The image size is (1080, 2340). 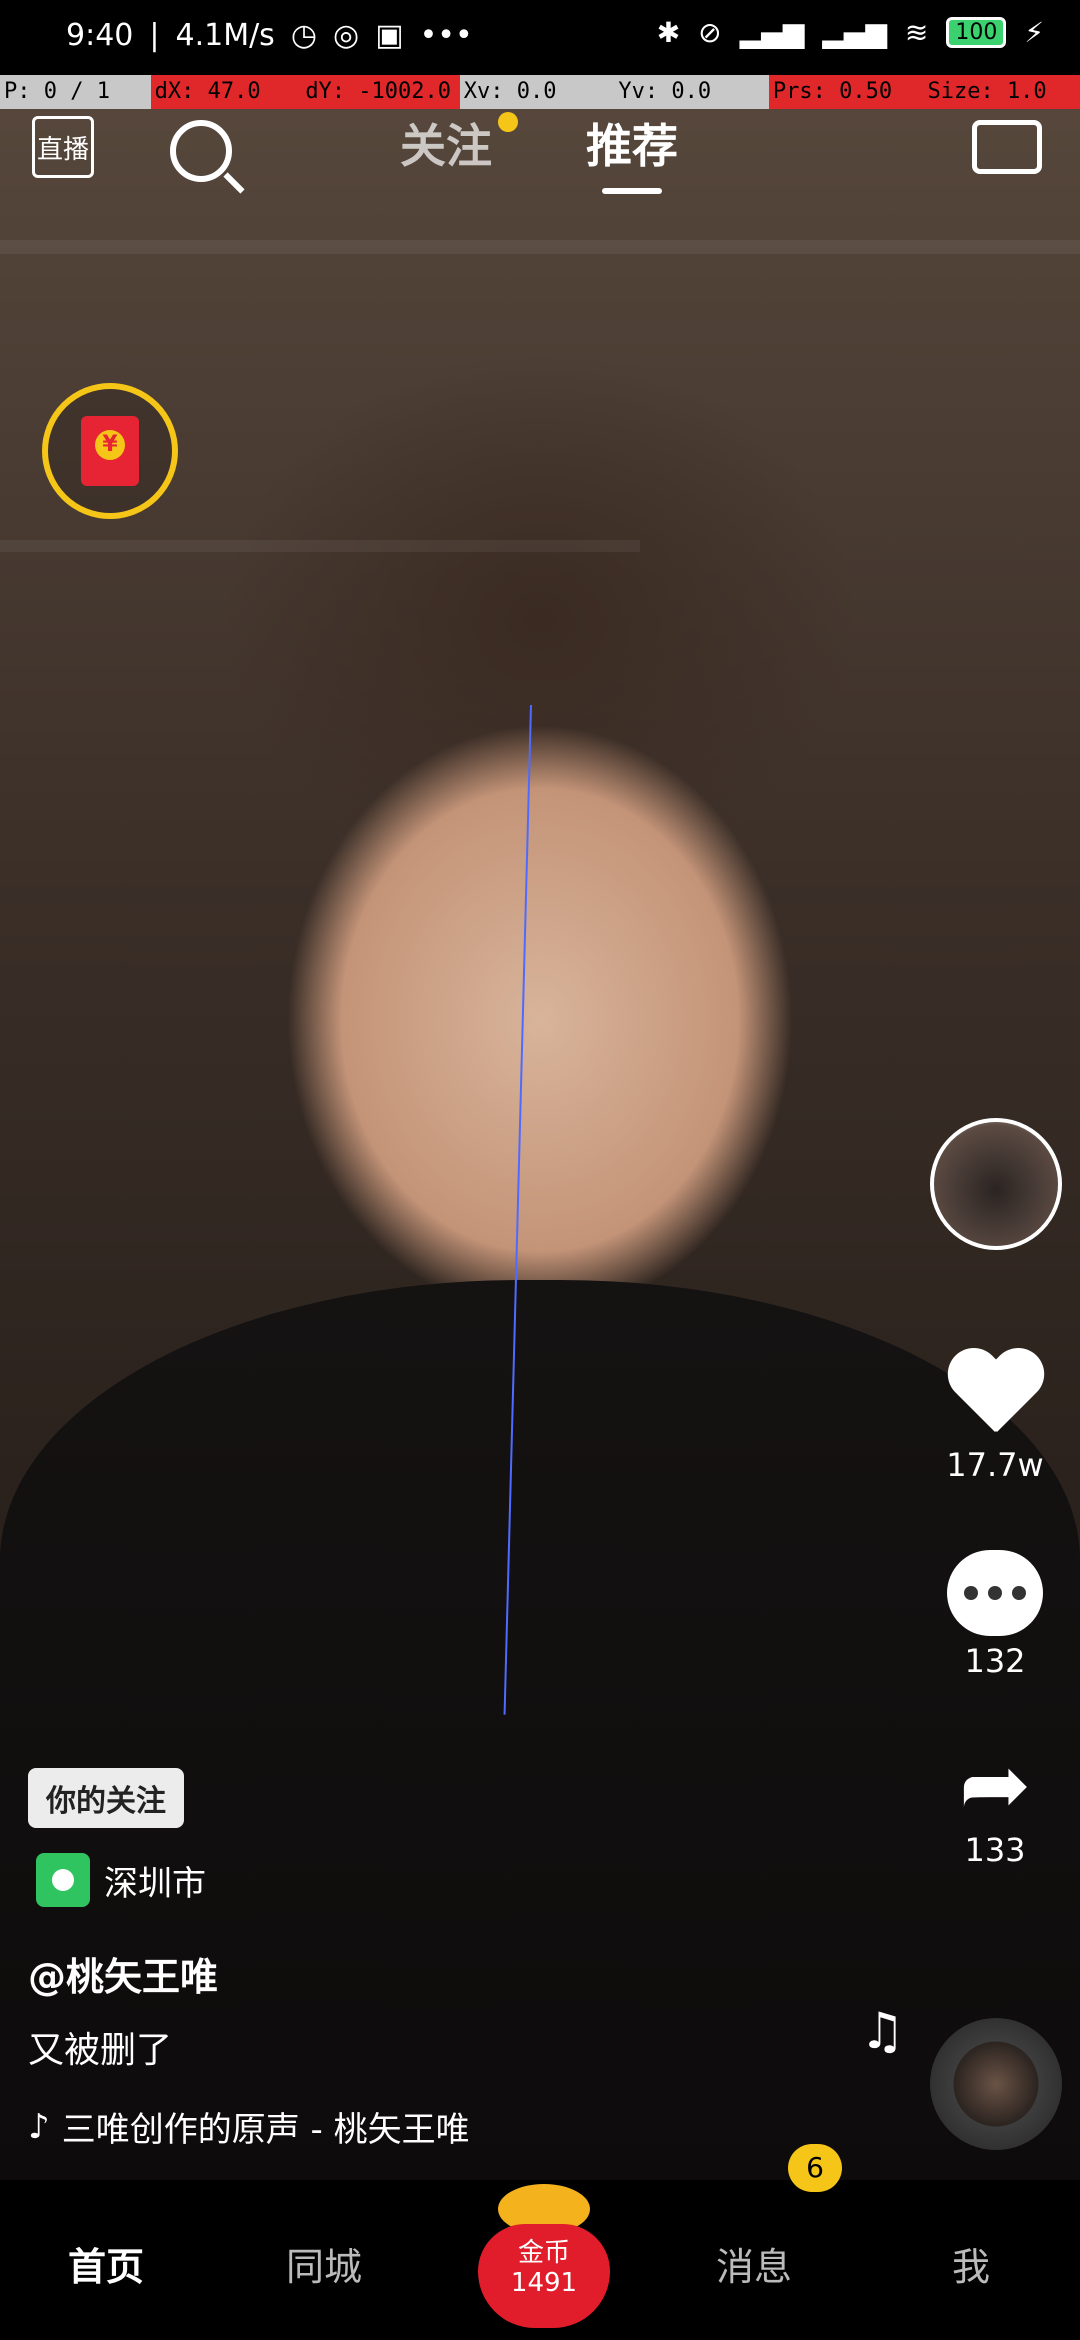 What do you see at coordinates (346, 35) in the screenshot?
I see `app-notification-icon: ◎` at bounding box center [346, 35].